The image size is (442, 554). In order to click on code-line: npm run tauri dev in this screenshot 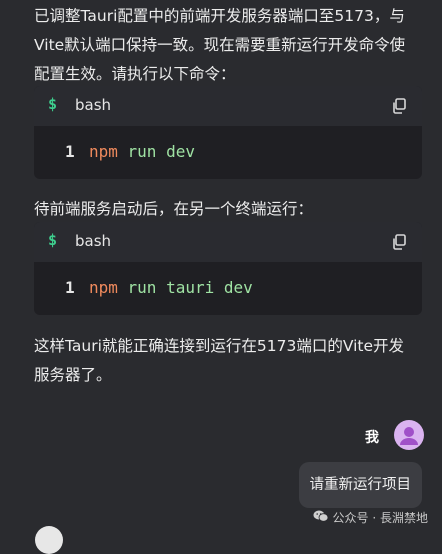, I will do `click(171, 287)`.